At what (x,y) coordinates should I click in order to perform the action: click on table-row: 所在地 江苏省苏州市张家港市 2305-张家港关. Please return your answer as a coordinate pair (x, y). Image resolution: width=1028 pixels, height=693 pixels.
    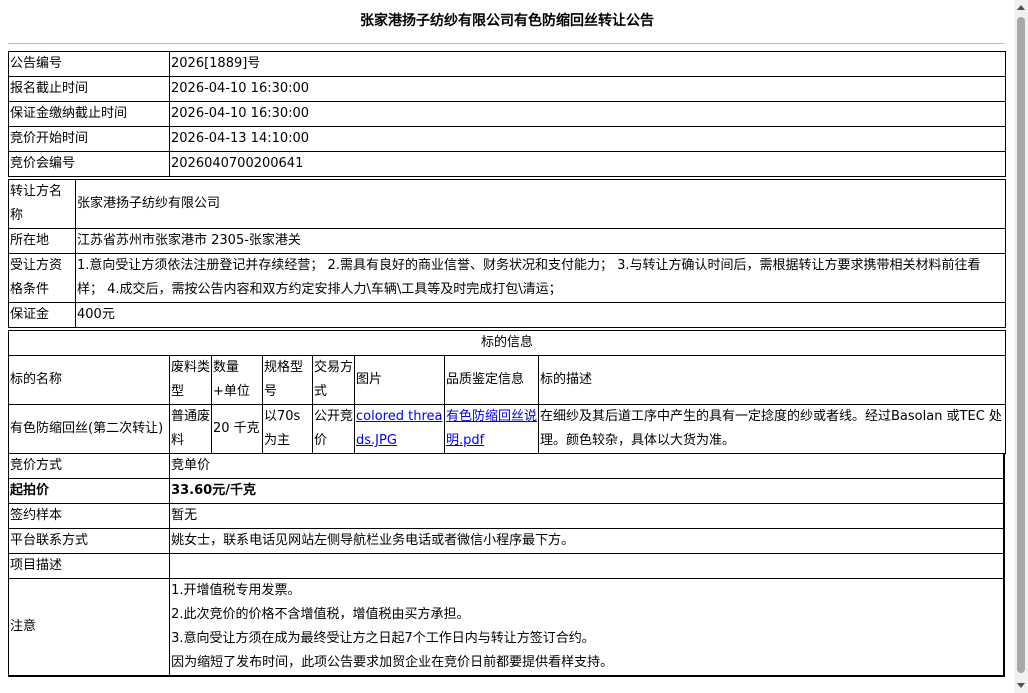
    Looking at the image, I should click on (507, 241).